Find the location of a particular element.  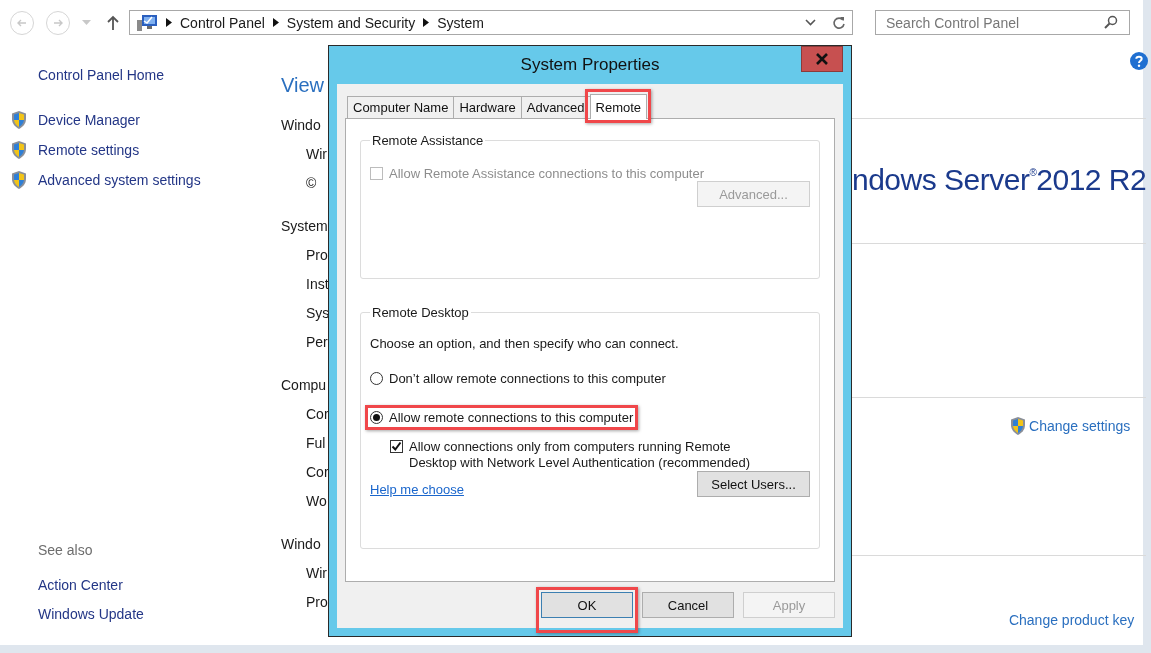

sidebar-link: Remote settings is located at coordinates (89, 150).